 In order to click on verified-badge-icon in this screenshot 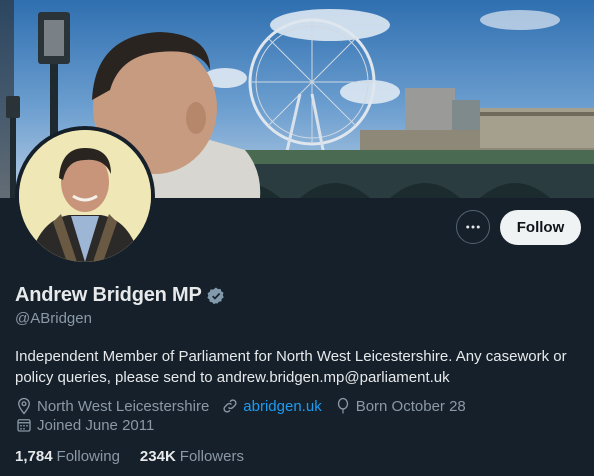, I will do `click(216, 296)`.